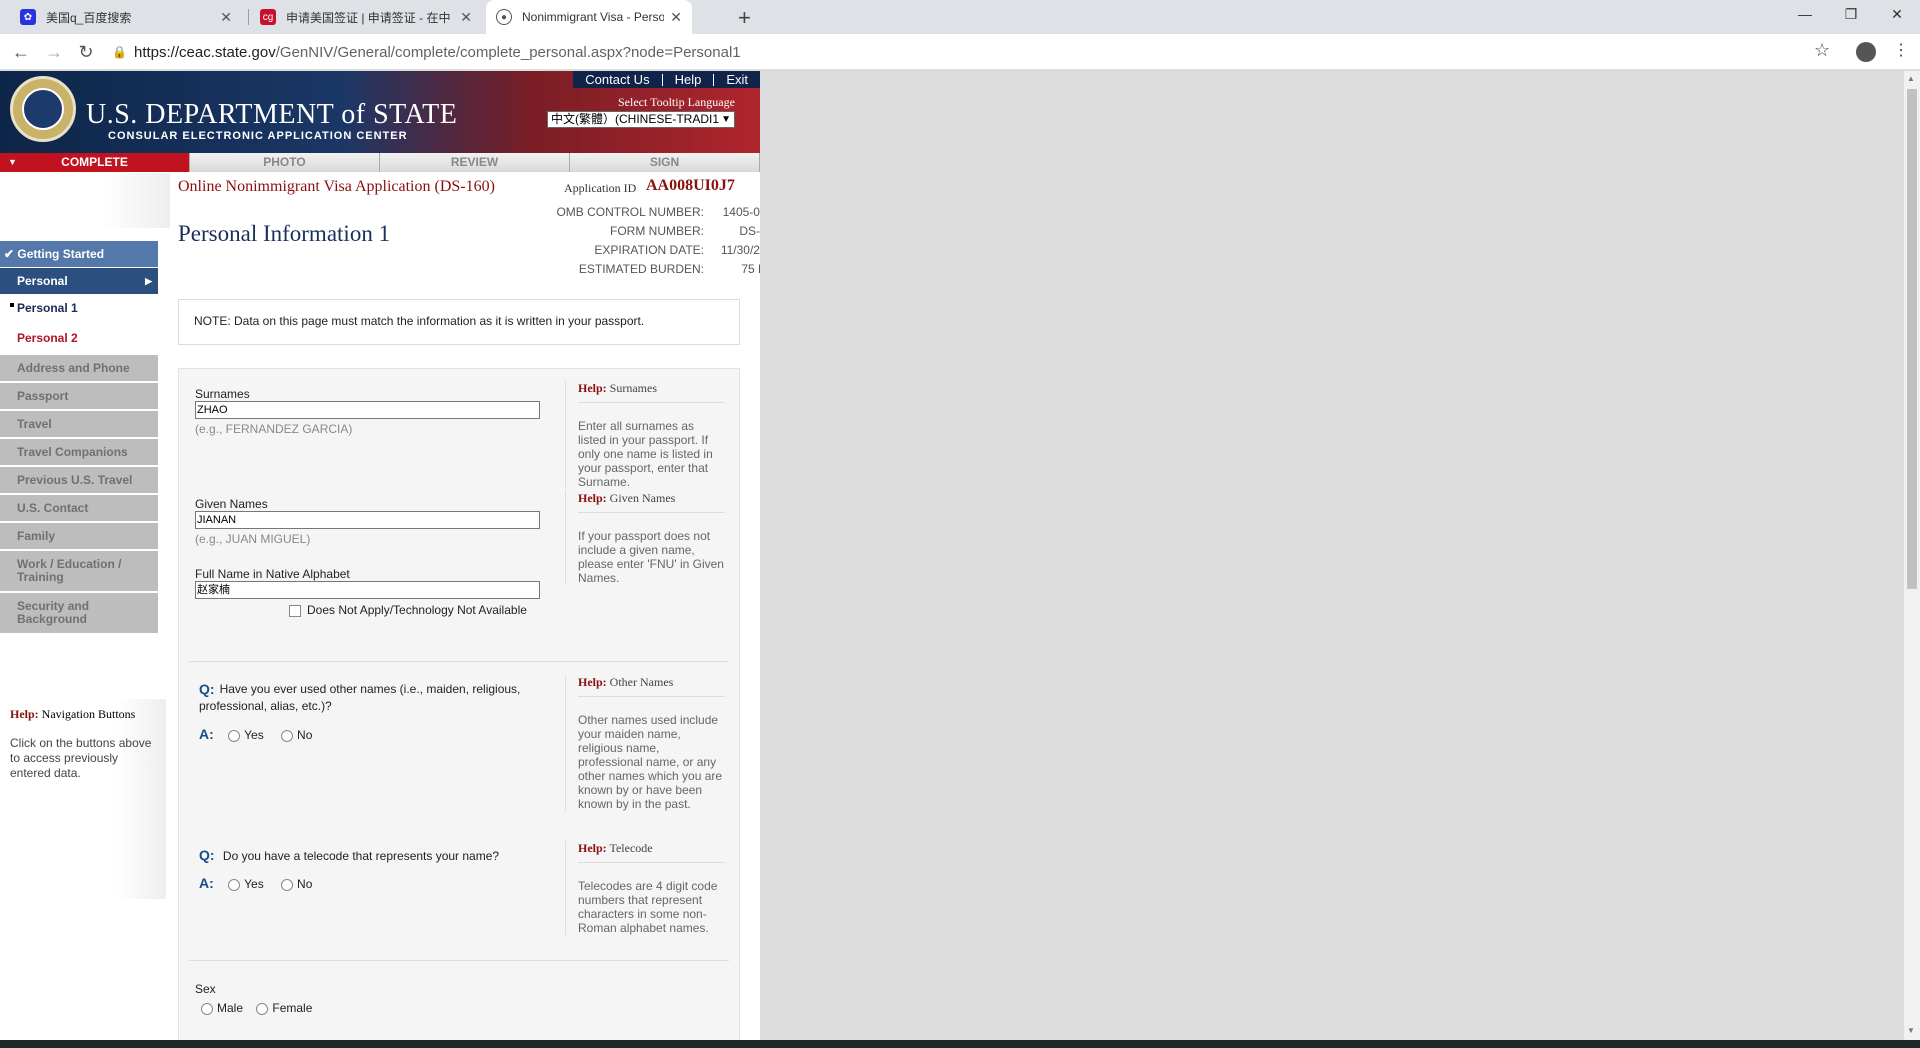  I want to click on omb-value: 11/30/2020, so click(740, 250).